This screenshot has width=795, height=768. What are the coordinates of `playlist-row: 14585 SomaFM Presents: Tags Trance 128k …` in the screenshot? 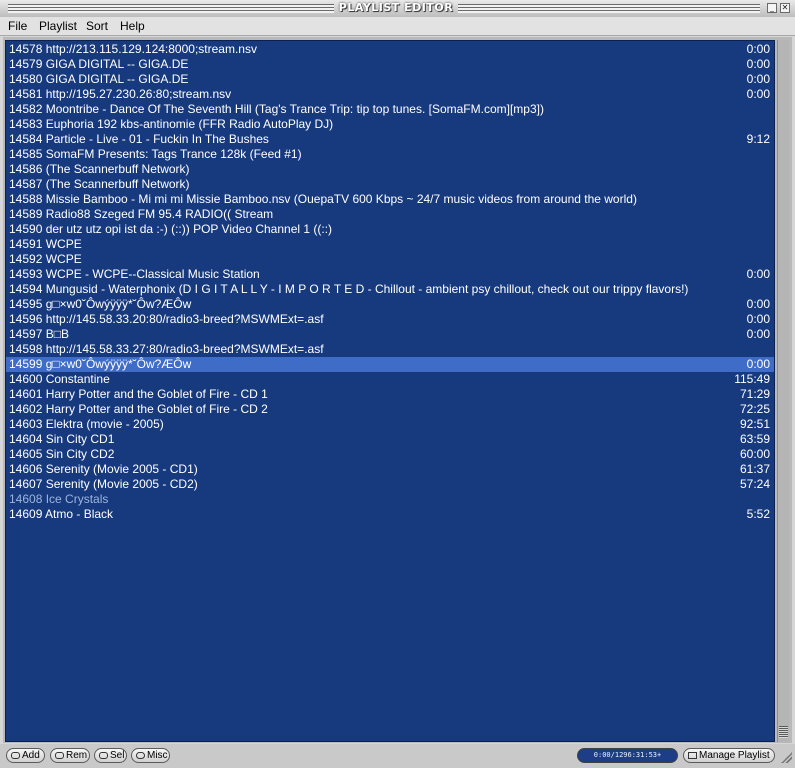 It's located at (390, 154).